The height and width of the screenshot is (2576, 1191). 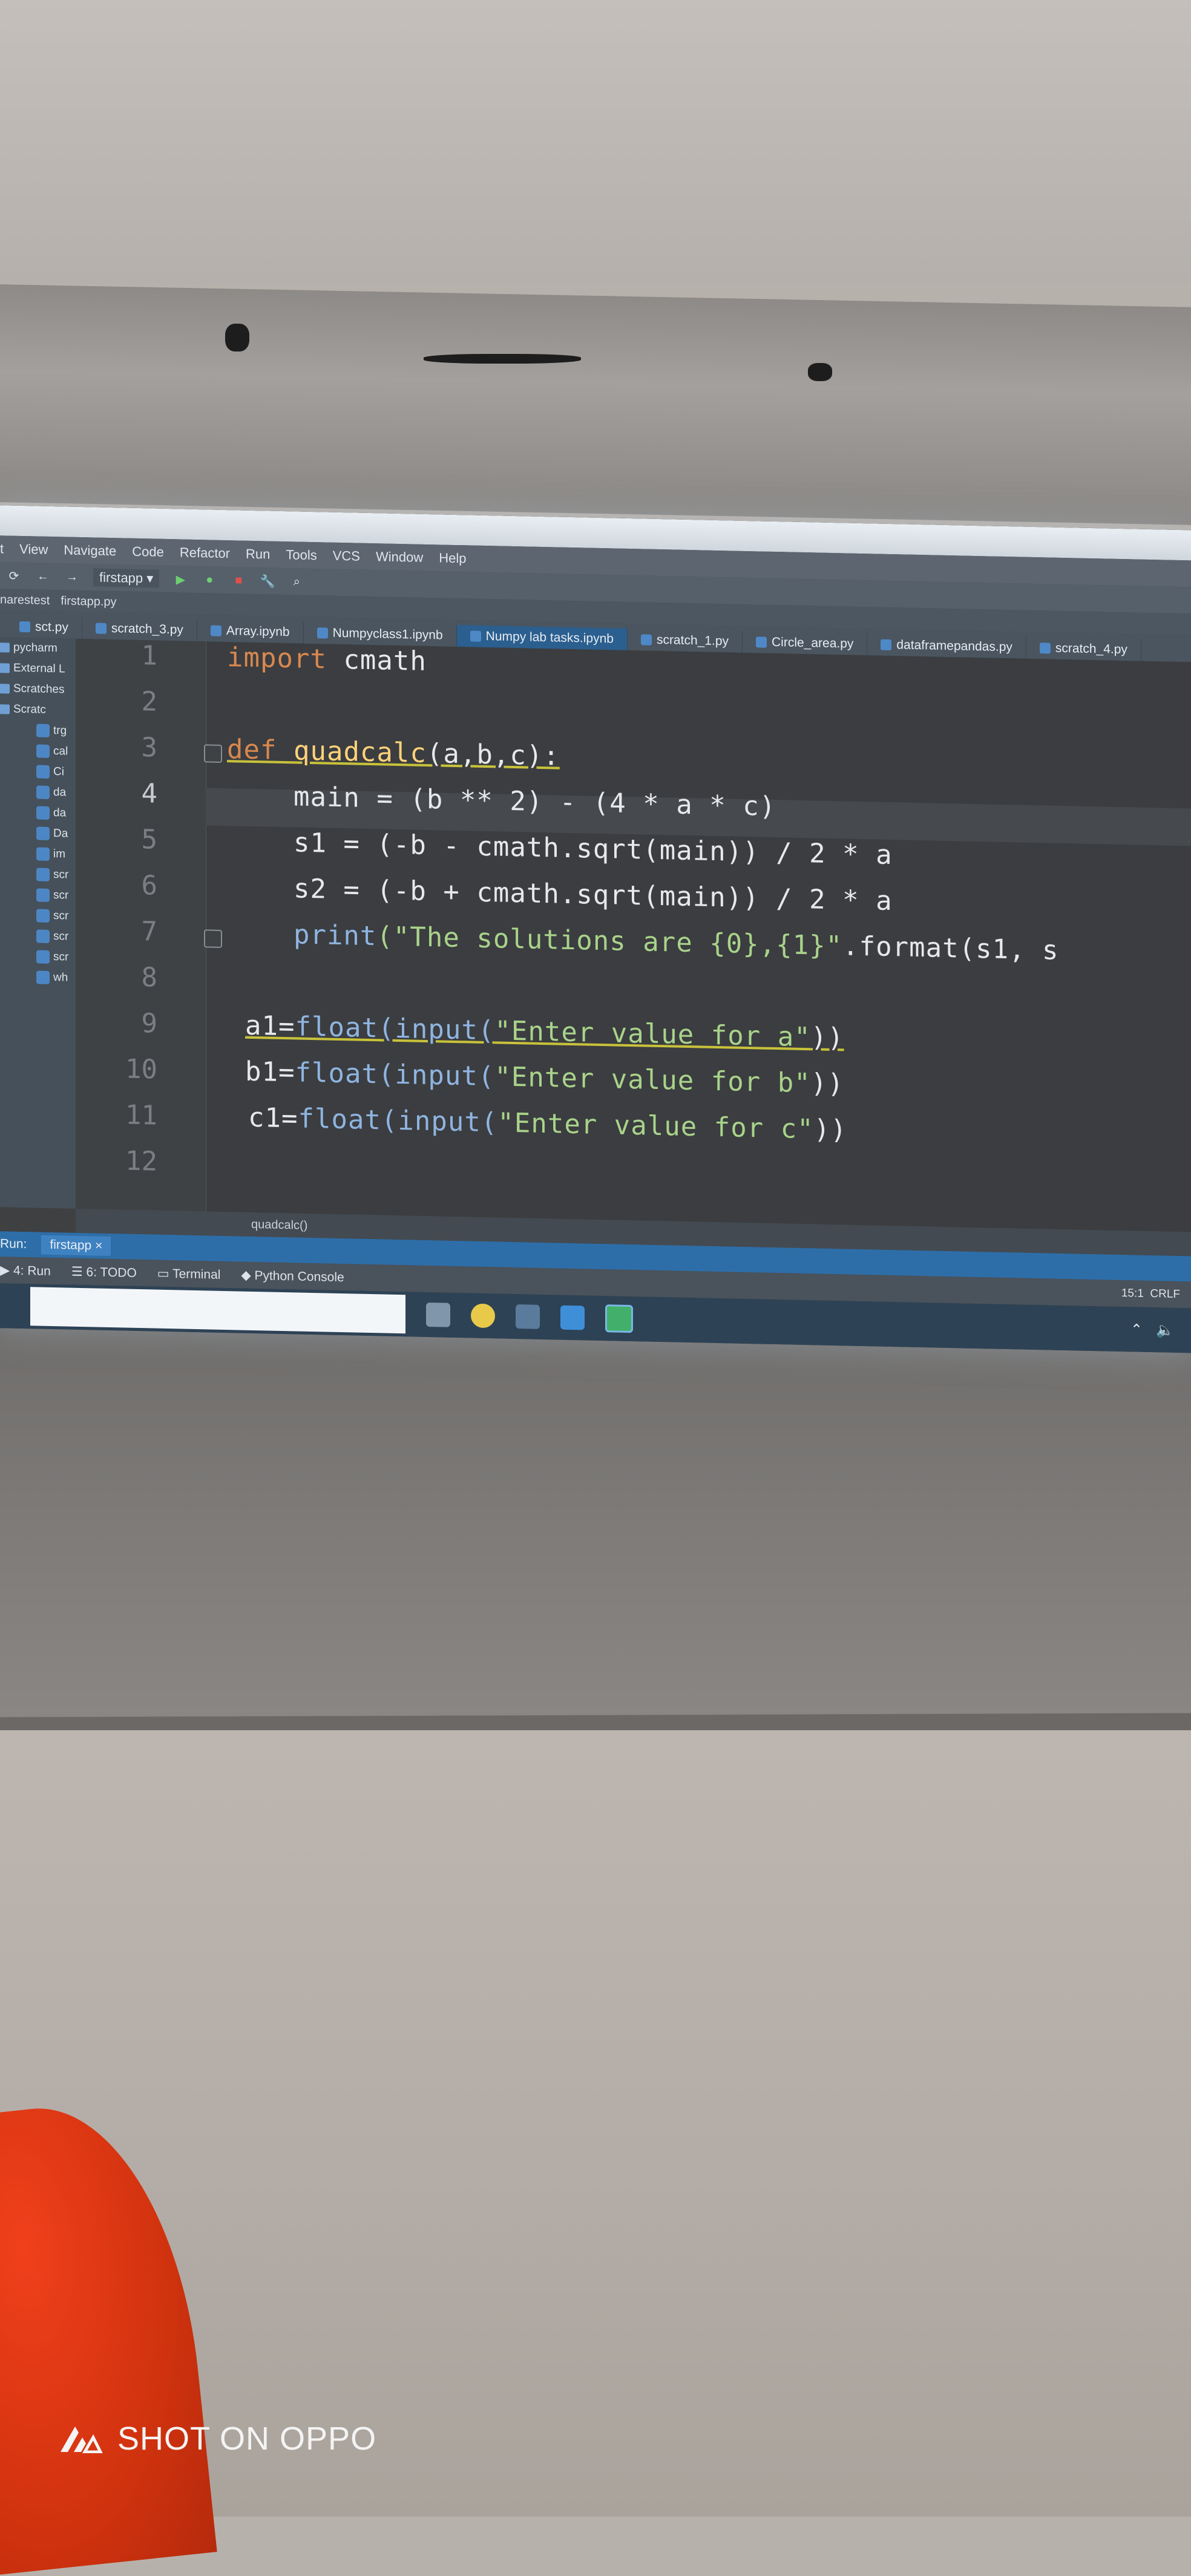 What do you see at coordinates (90, 550) in the screenshot?
I see `menu-navigate: Navigate` at bounding box center [90, 550].